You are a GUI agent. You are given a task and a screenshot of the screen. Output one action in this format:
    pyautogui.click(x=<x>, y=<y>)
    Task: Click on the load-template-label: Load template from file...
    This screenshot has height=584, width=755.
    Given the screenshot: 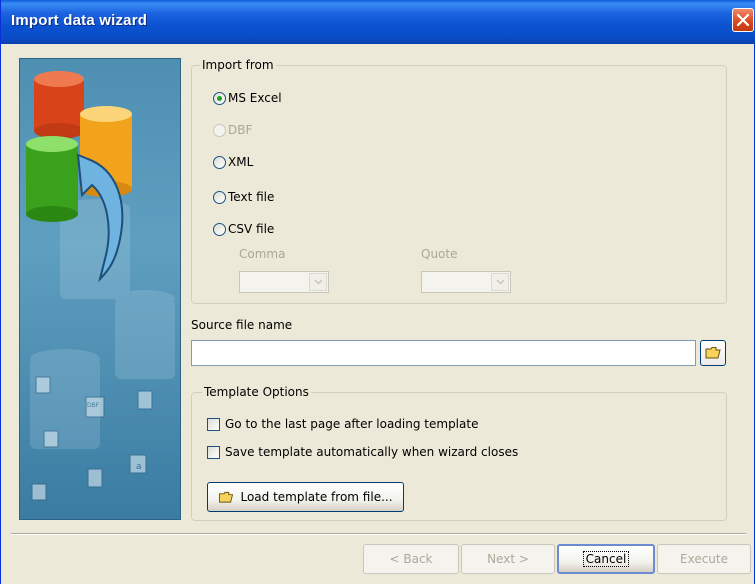 What is the action you would take?
    pyautogui.click(x=316, y=497)
    